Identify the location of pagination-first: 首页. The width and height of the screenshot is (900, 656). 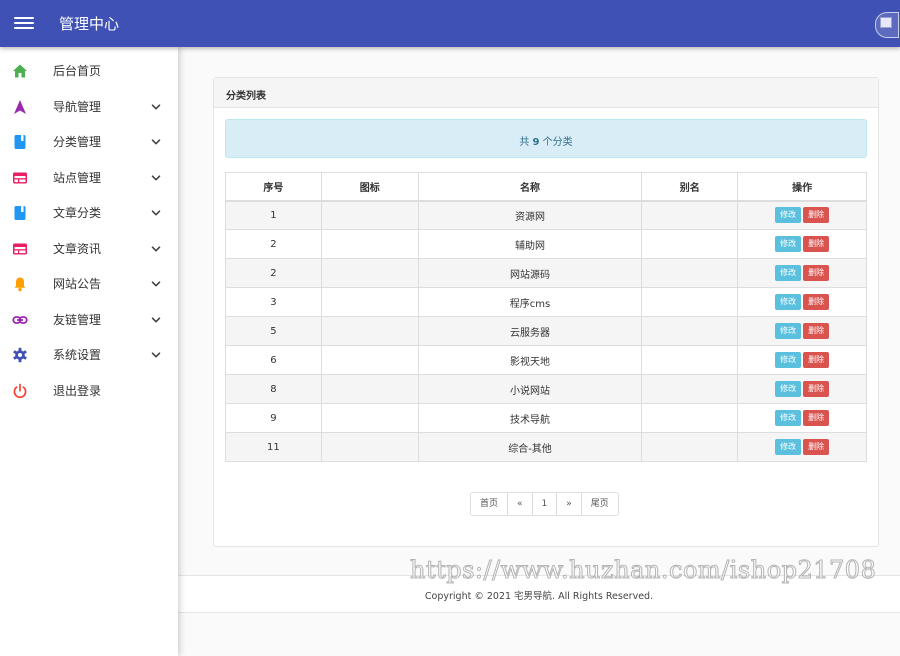
(489, 504).